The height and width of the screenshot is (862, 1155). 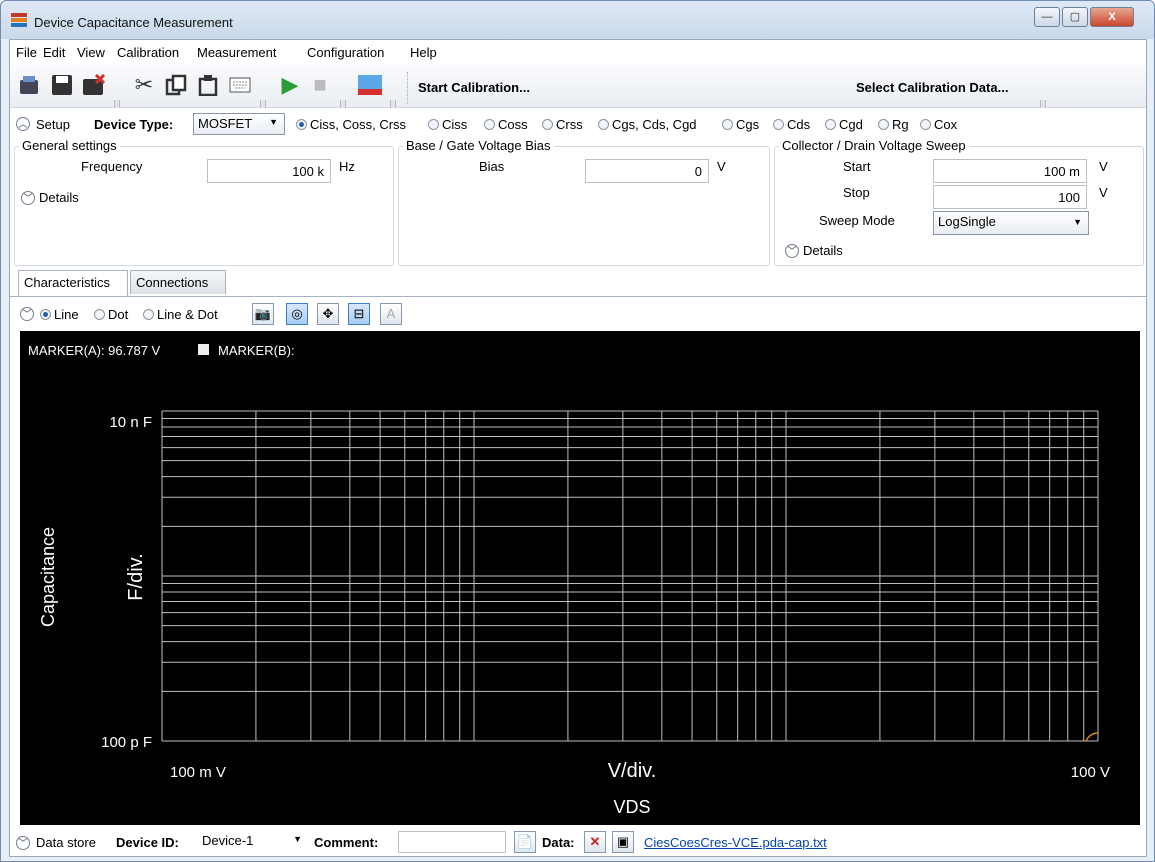 What do you see at coordinates (595, 842) in the screenshot?
I see `delete-data-icon: ✕` at bounding box center [595, 842].